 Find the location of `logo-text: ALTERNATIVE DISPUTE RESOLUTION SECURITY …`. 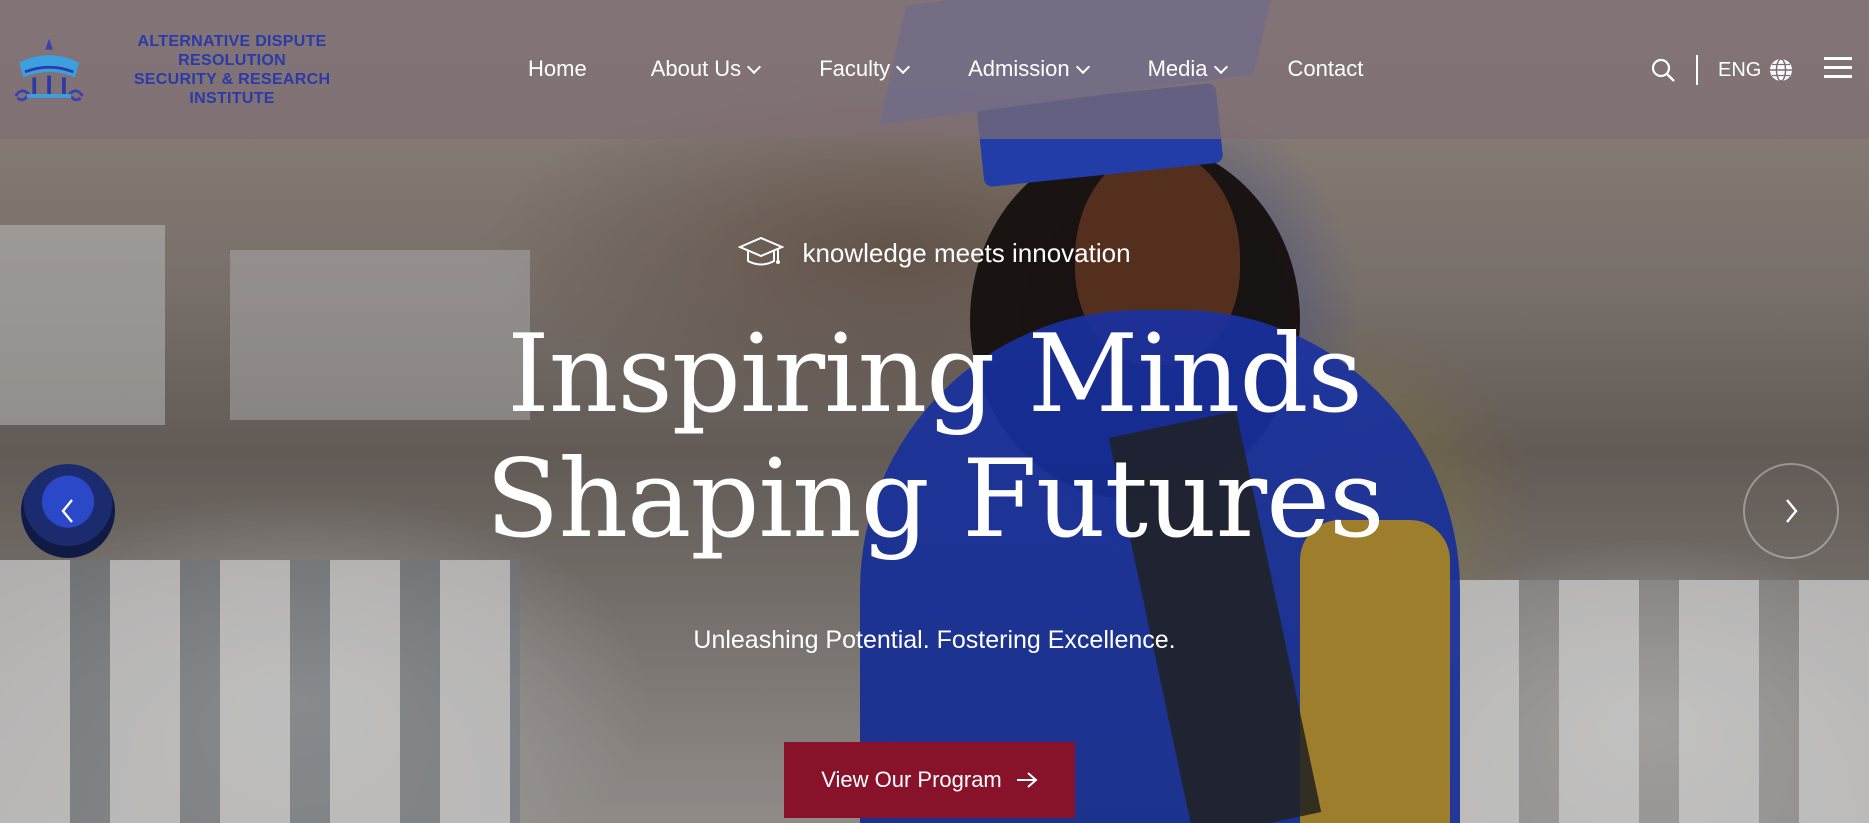

logo-text: ALTERNATIVE DISPUTE RESOLUTION SECURITY … is located at coordinates (232, 70).